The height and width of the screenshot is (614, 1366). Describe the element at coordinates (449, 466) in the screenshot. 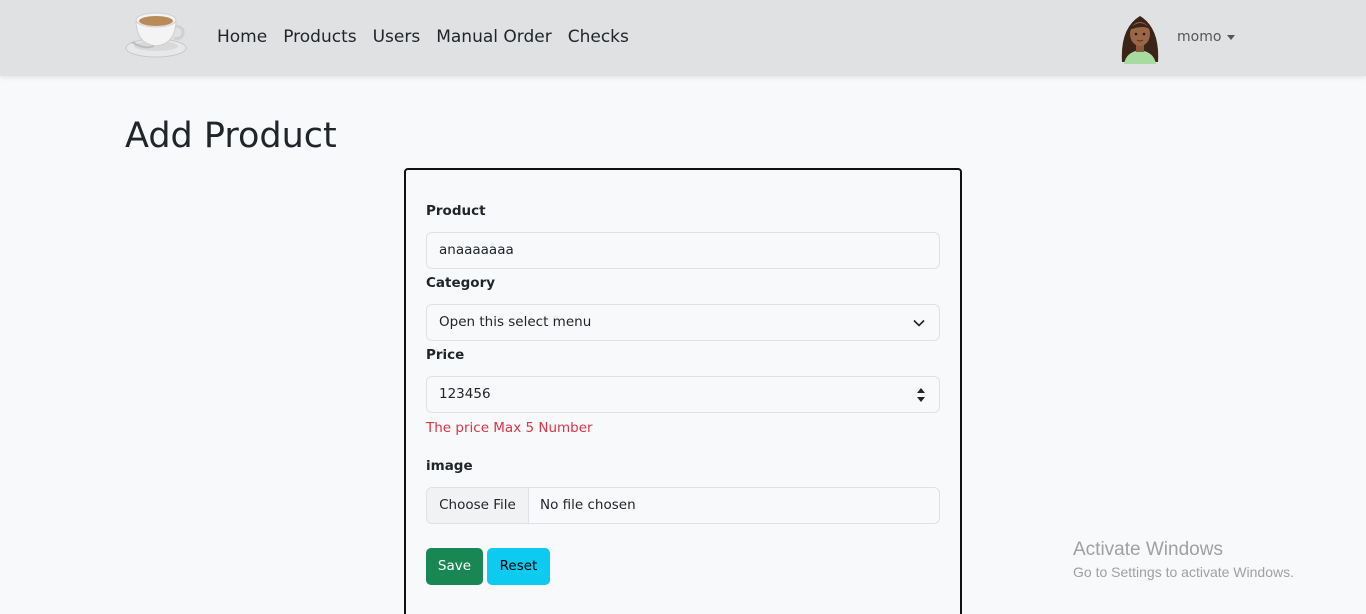

I see `image-label: image` at that location.